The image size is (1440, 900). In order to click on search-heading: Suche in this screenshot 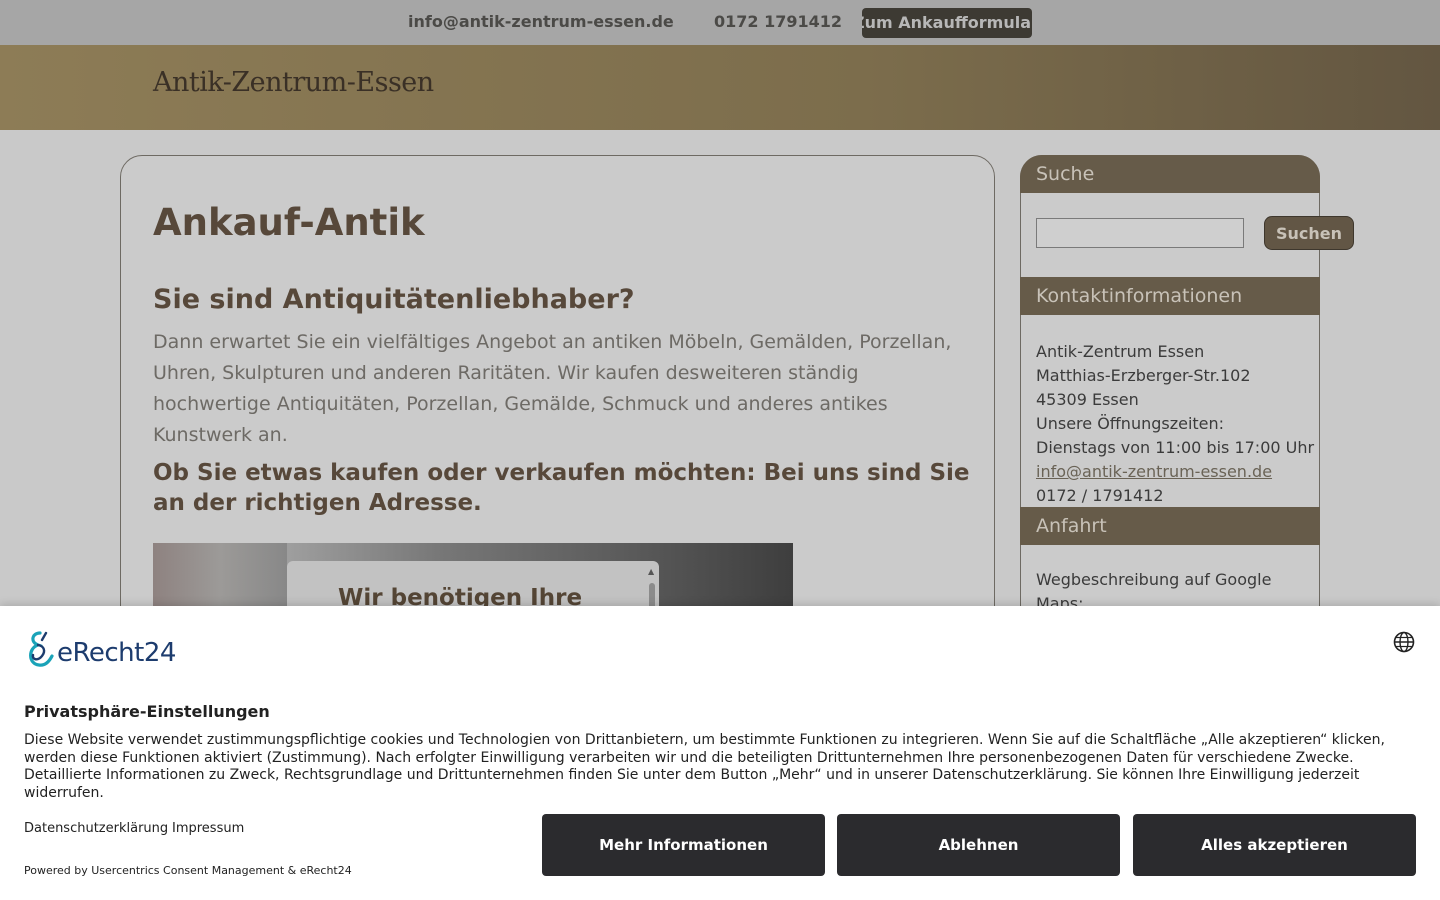, I will do `click(1170, 174)`.